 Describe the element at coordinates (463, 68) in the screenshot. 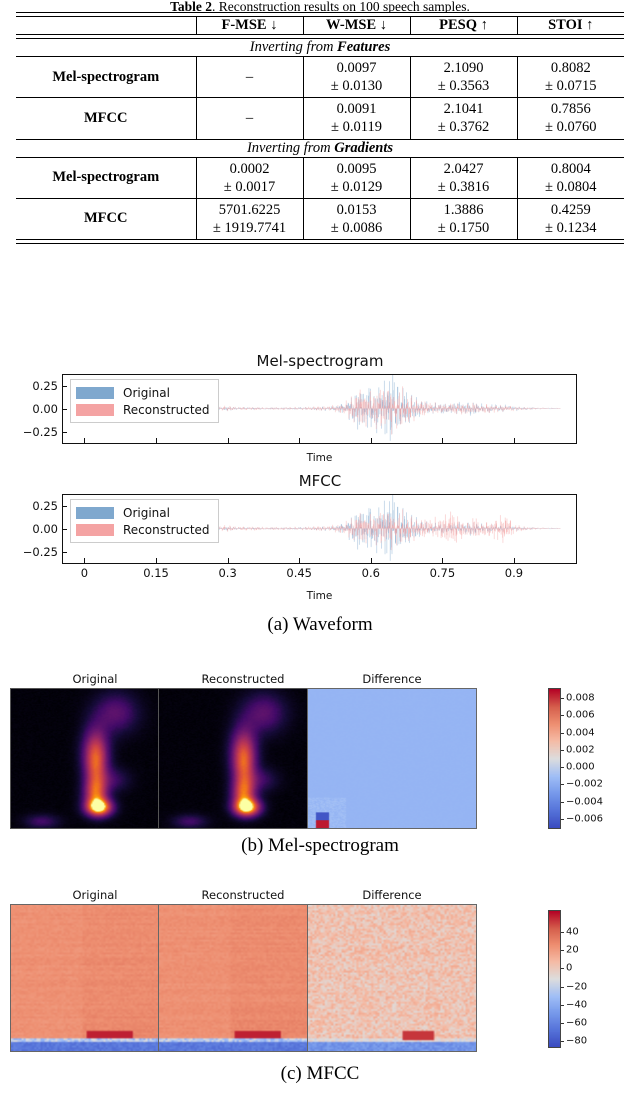

I see `table-cell-mean: 2.1090` at that location.